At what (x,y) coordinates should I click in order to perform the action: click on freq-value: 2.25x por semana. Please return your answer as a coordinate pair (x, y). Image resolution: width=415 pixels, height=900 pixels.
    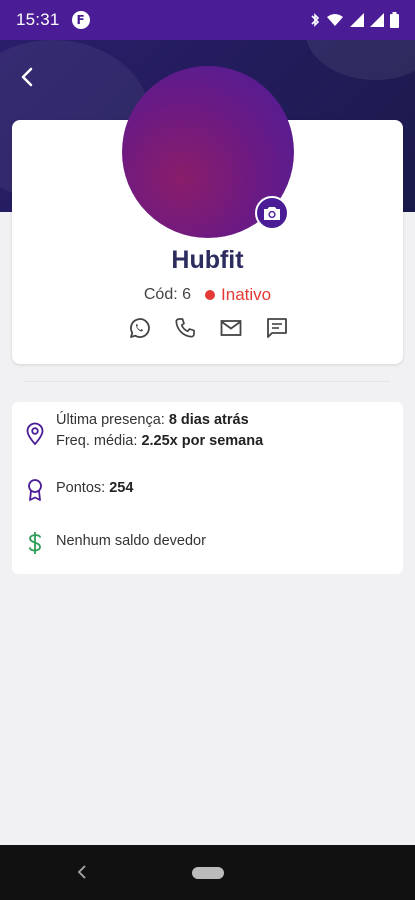
    Looking at the image, I should click on (202, 441).